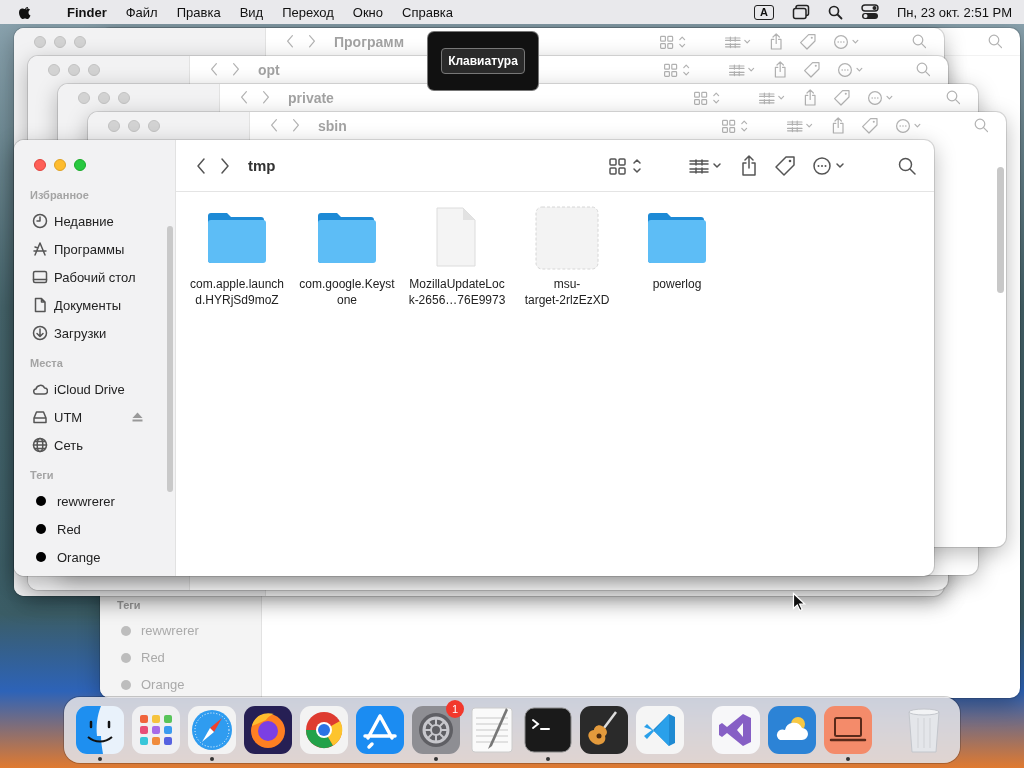 This screenshot has width=1024, height=768. What do you see at coordinates (40, 445) in the screenshot?
I see `globe-icon` at bounding box center [40, 445].